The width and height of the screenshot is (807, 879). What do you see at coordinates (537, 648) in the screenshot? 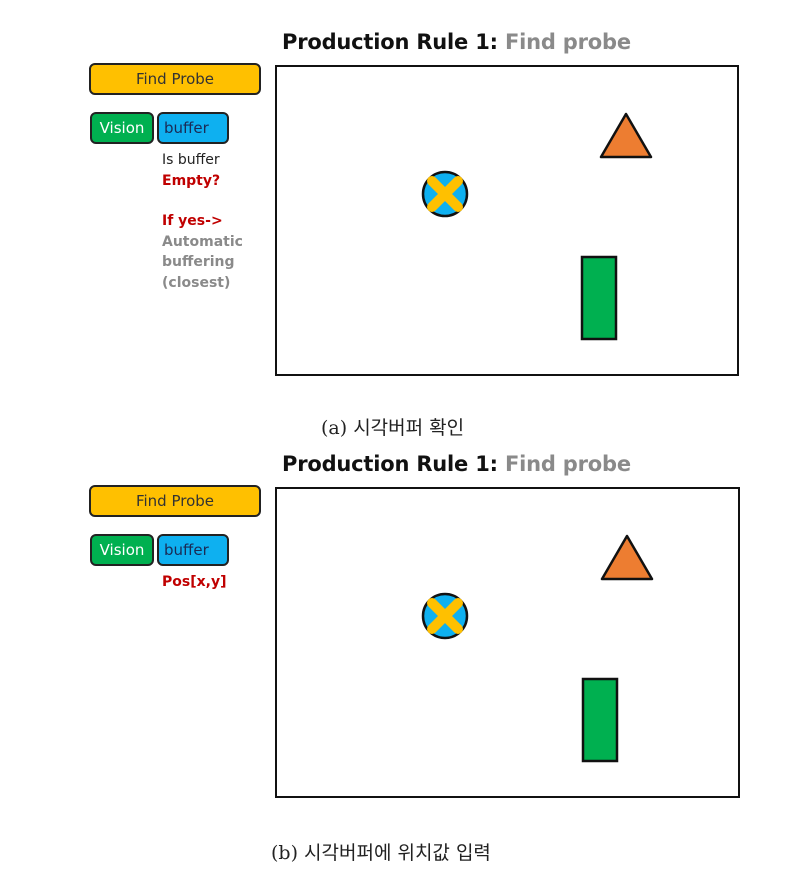
I see `scene-b` at bounding box center [537, 648].